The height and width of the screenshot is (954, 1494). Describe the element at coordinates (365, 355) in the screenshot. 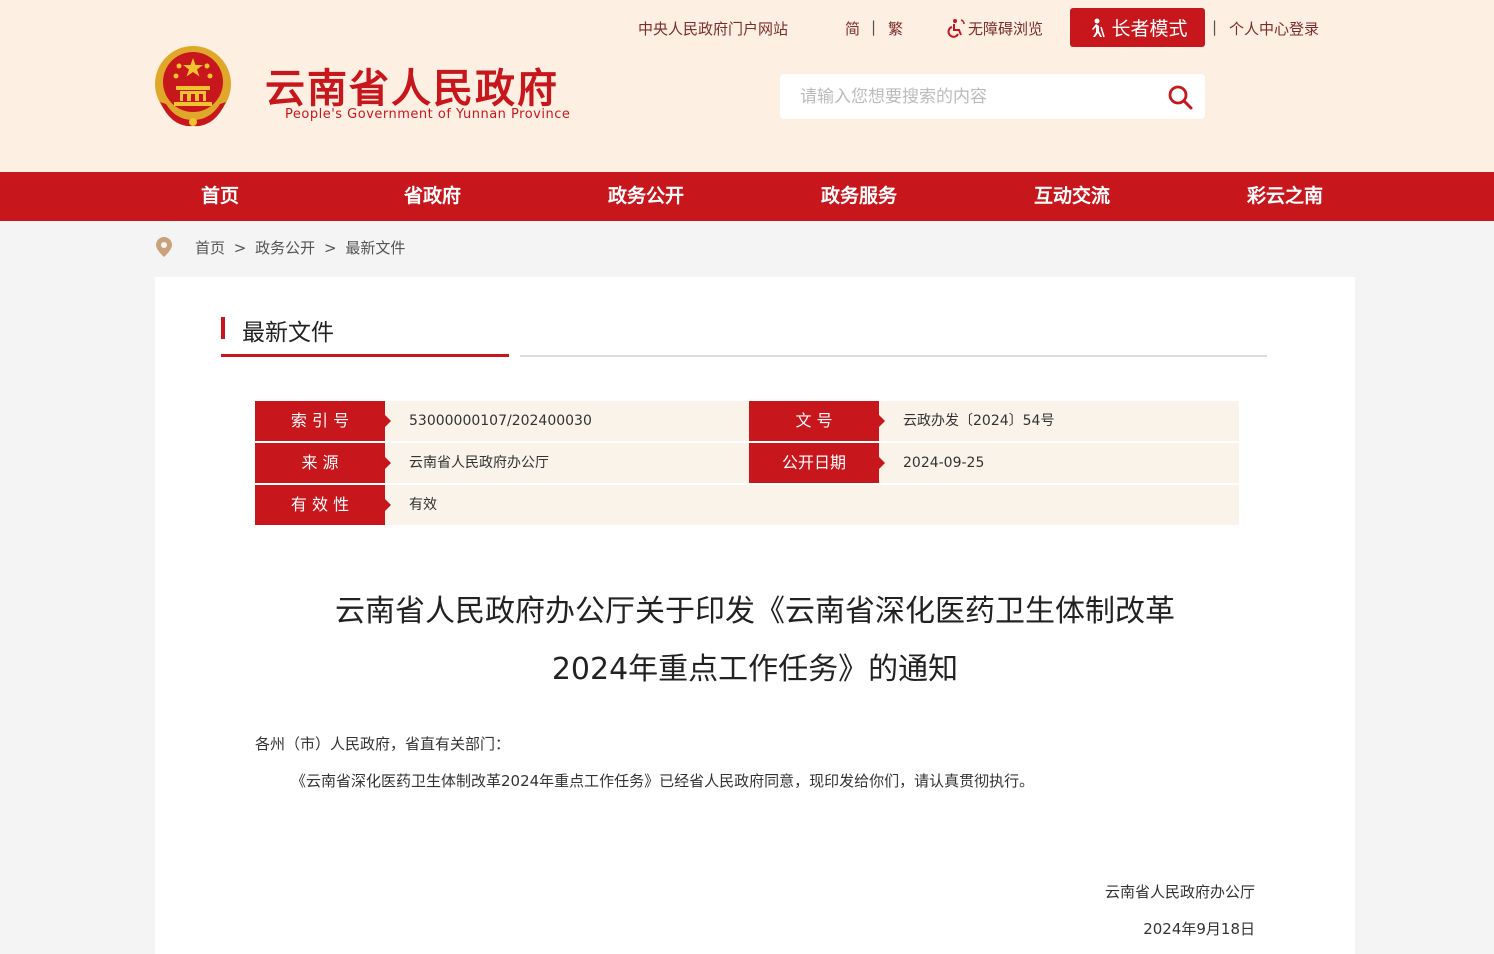

I see `section-underline-accent` at that location.